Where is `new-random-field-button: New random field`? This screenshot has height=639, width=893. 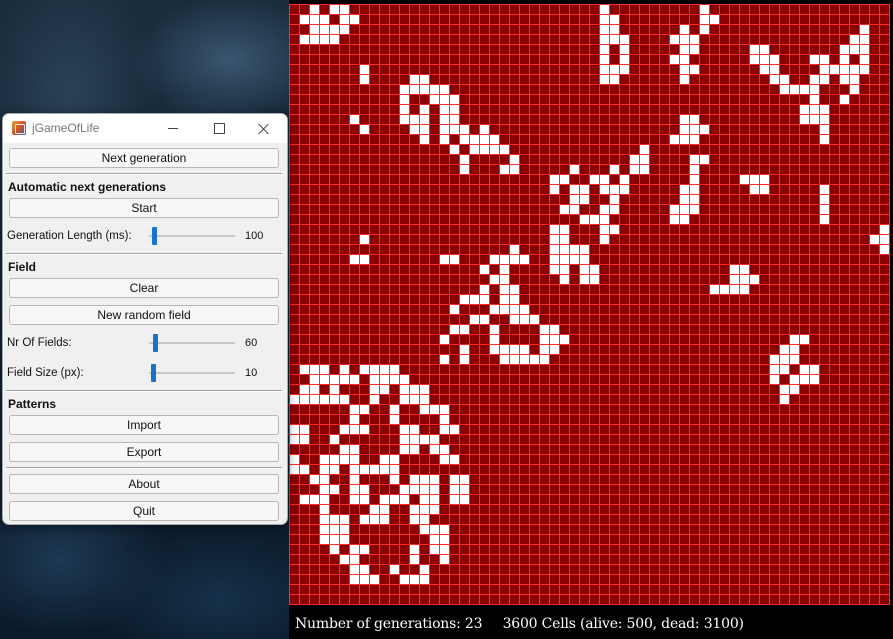
new-random-field-button: New random field is located at coordinates (144, 315).